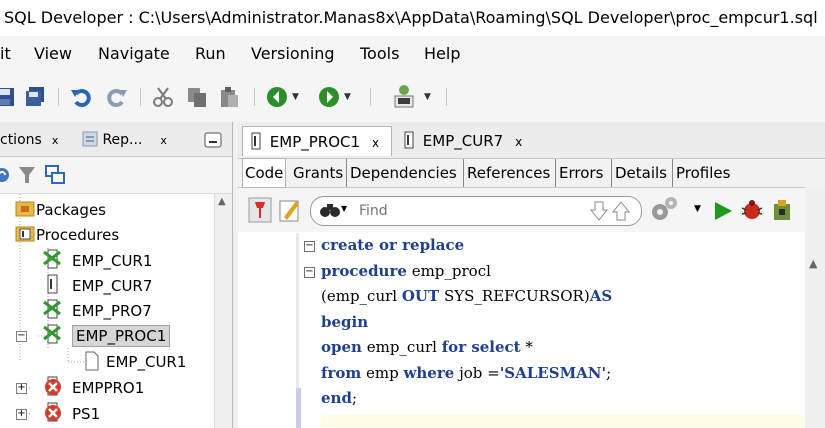 The width and height of the screenshot is (825, 428). I want to click on tree-item-label: EMP_PROC1, so click(121, 336).